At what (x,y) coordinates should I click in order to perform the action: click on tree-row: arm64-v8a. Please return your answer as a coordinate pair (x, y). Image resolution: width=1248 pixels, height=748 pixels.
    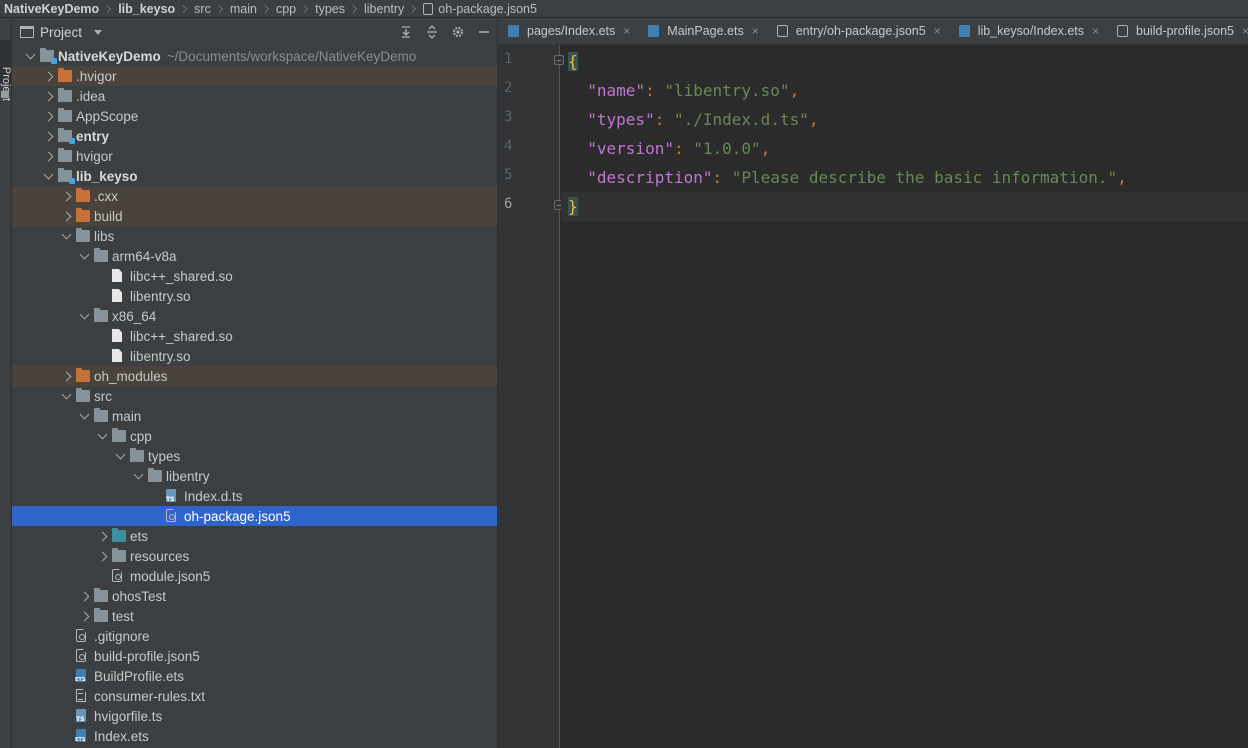
    Looking at the image, I should click on (254, 256).